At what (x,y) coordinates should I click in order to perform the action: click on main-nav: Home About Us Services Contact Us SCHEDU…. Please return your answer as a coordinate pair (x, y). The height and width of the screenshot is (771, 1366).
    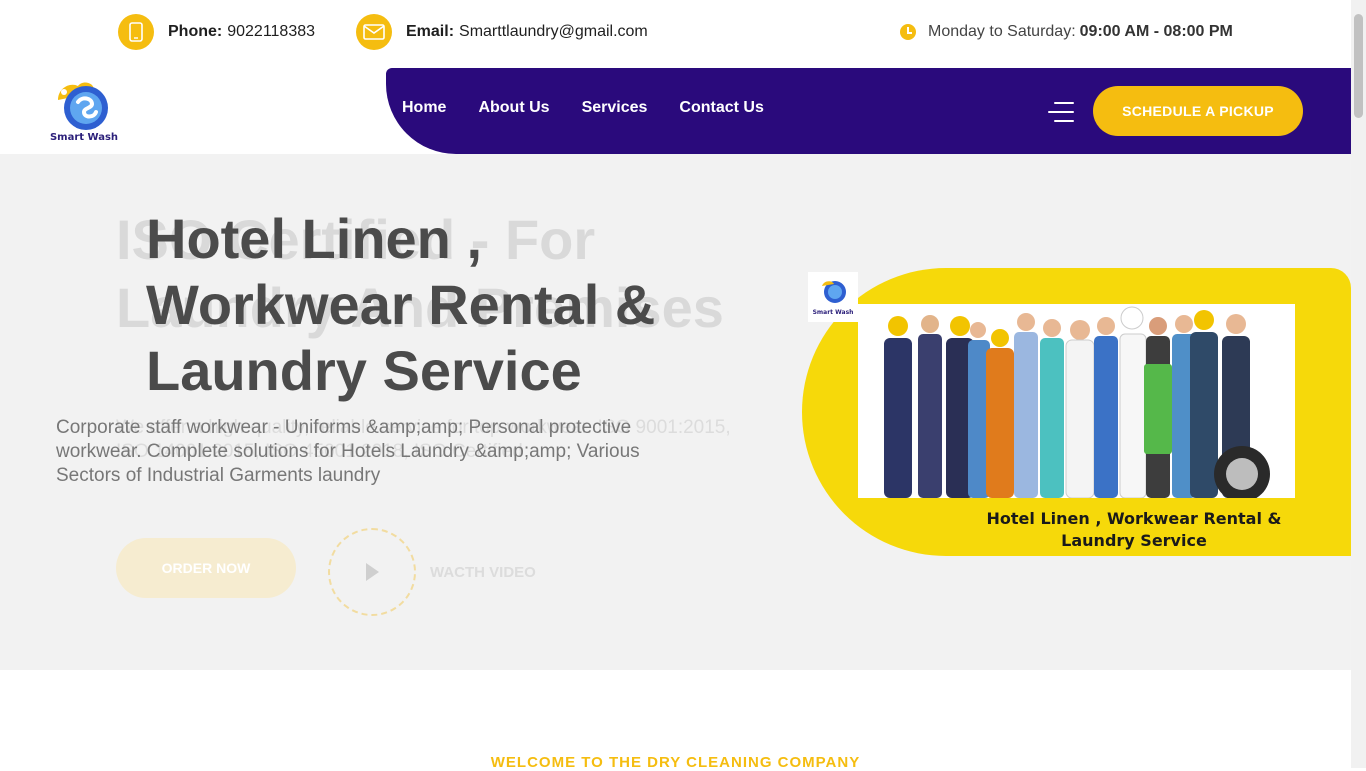
    Looking at the image, I should click on (868, 111).